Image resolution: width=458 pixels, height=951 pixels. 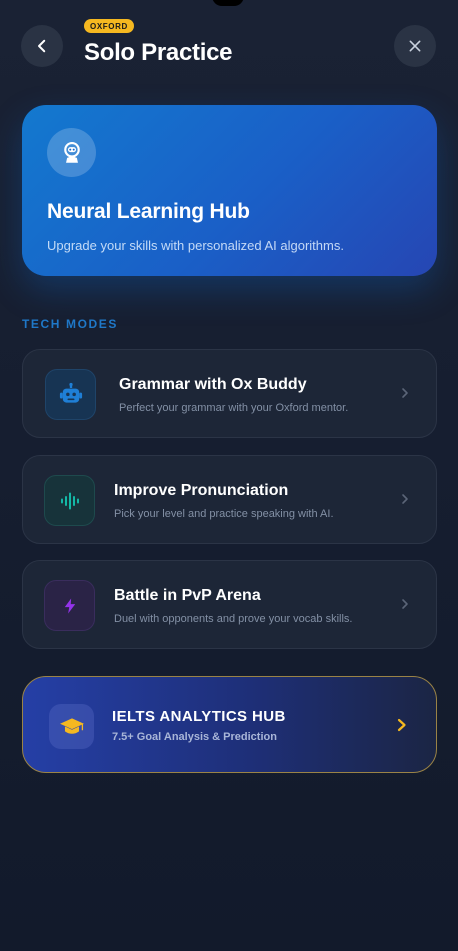 What do you see at coordinates (187, 595) in the screenshot?
I see `mode-title: Battle in PvP Arena` at bounding box center [187, 595].